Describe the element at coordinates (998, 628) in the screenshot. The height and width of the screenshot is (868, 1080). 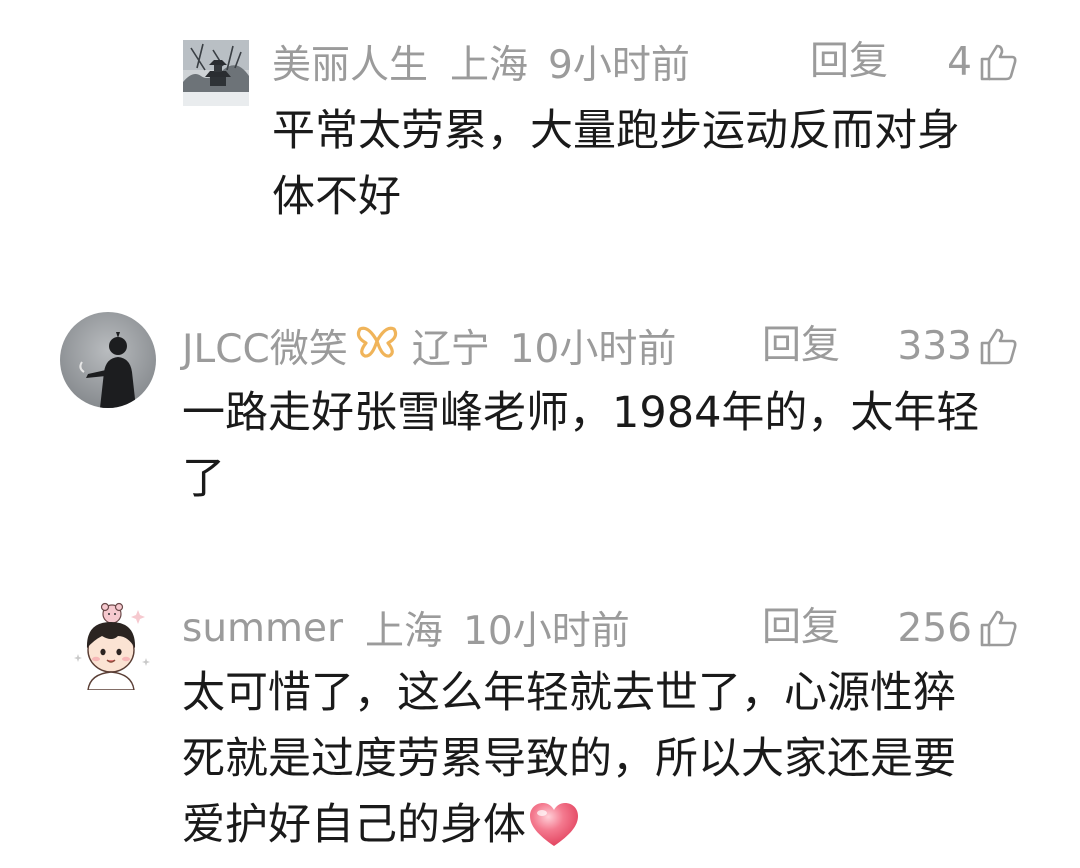
I see `thumbs-up-icon` at that location.